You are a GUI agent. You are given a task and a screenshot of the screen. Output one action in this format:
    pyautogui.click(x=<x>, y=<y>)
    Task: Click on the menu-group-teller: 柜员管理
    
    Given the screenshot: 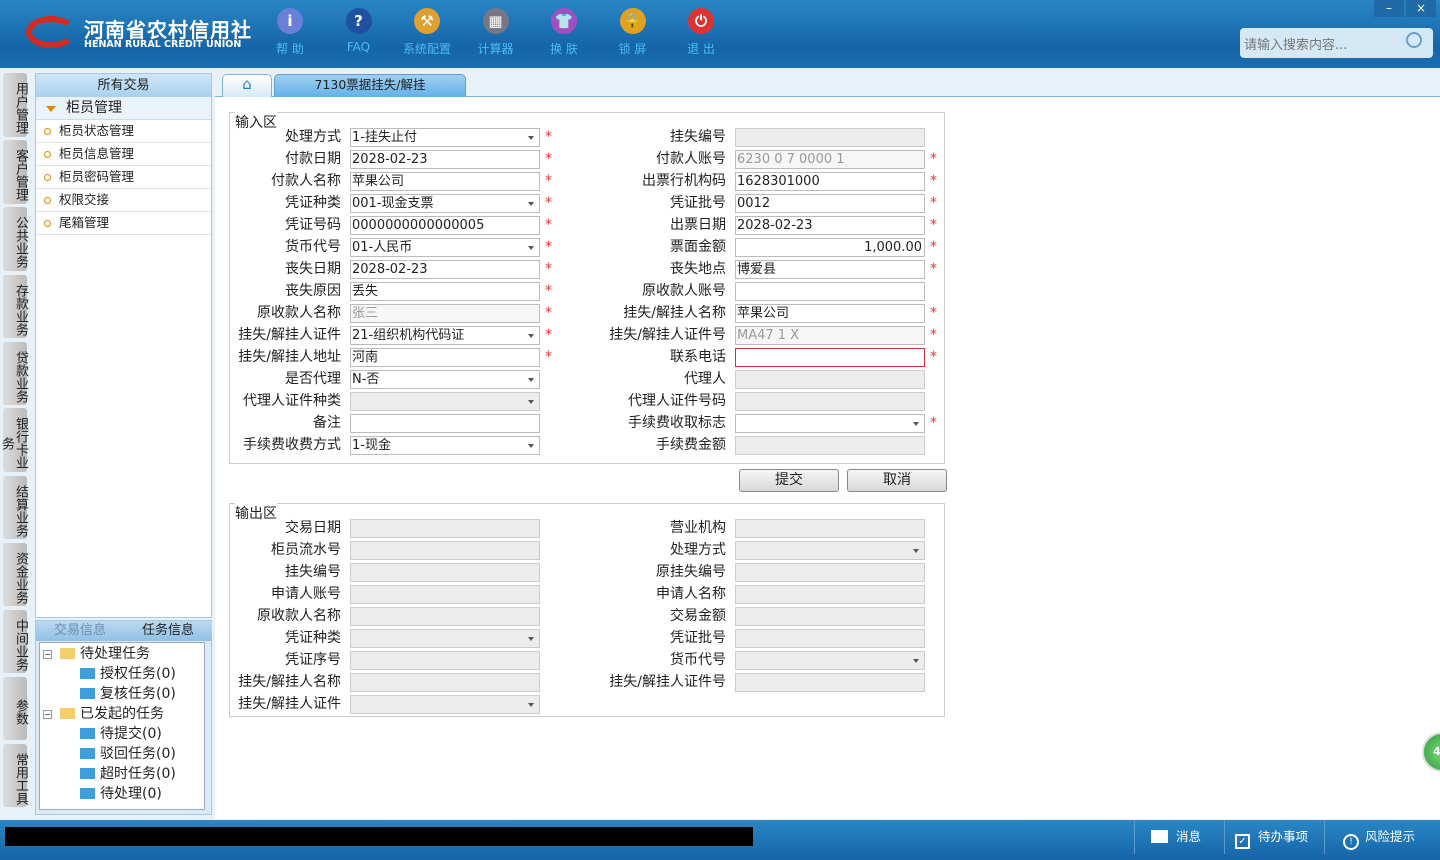 What is the action you would take?
    pyautogui.click(x=123, y=108)
    